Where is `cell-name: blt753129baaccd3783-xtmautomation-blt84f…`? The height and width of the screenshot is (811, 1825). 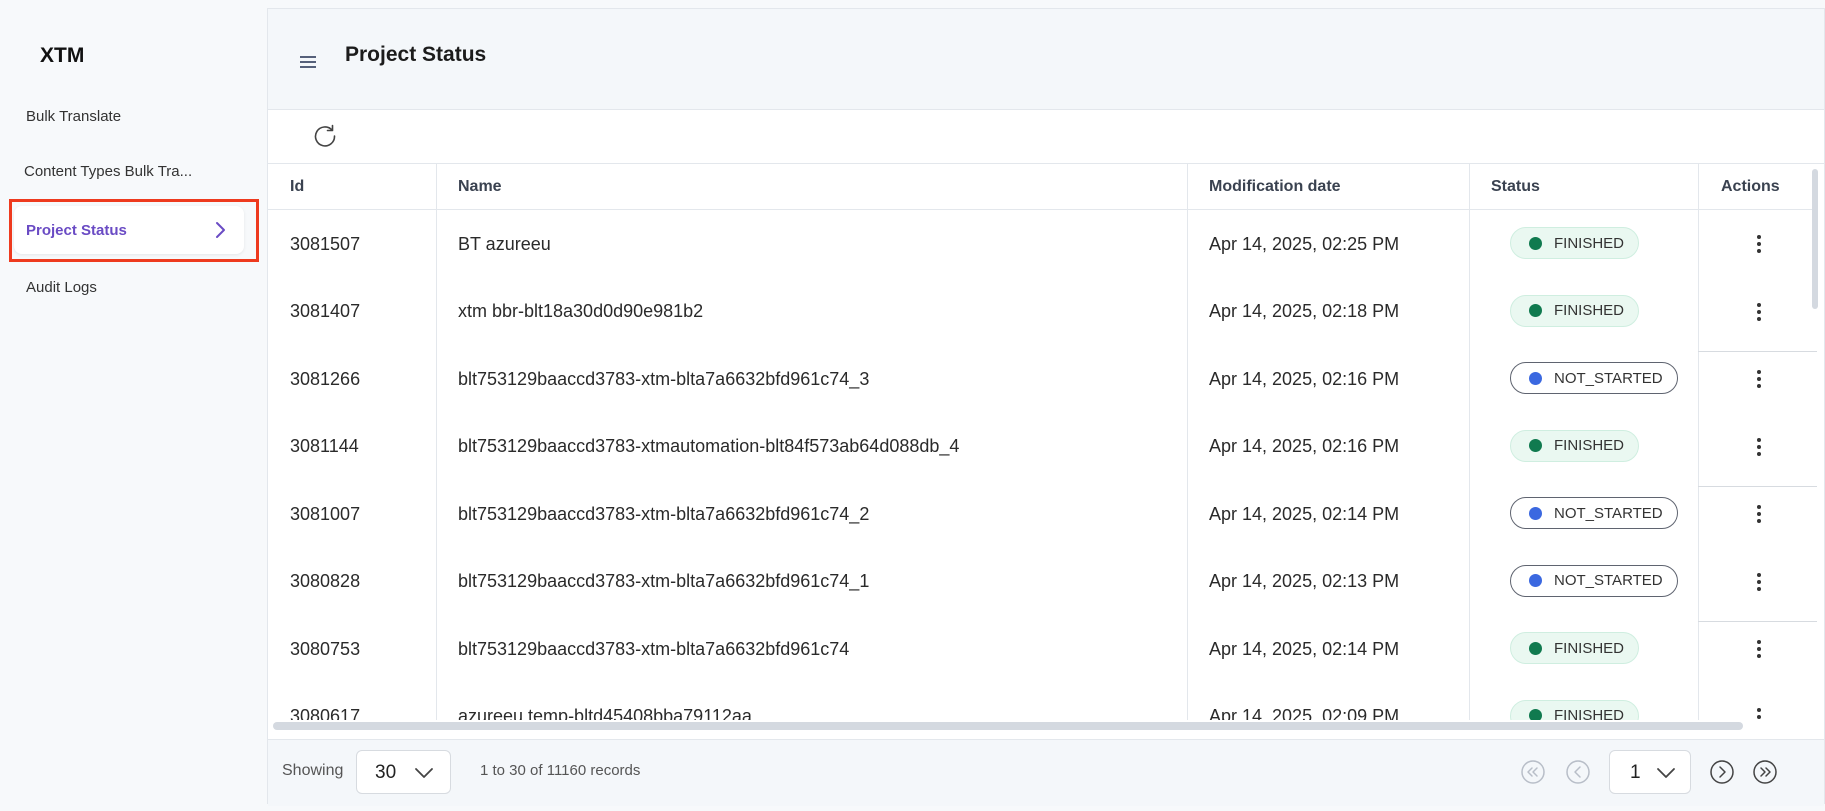 cell-name: blt753129baaccd3783-xtmautomation-blt84f… is located at coordinates (709, 446).